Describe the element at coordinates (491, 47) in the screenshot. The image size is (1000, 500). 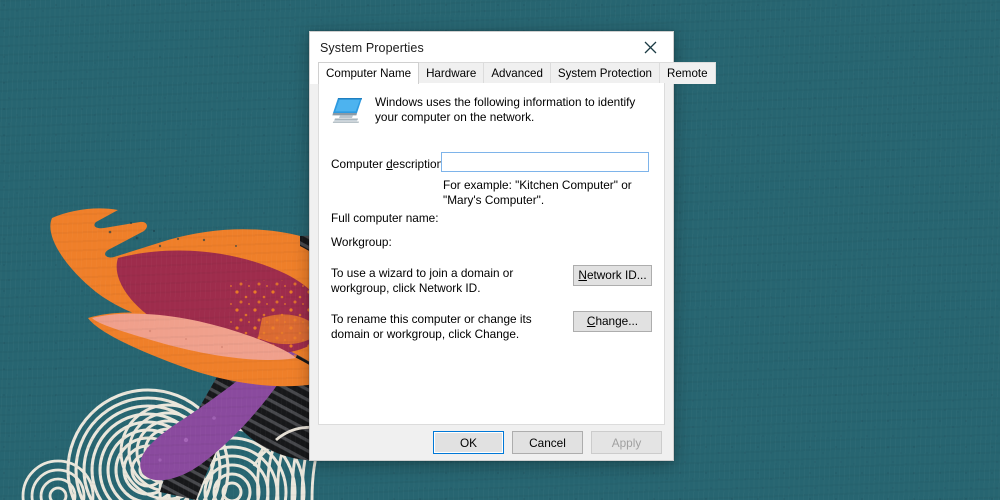
I see `dialog-titlebar: System Properties` at that location.